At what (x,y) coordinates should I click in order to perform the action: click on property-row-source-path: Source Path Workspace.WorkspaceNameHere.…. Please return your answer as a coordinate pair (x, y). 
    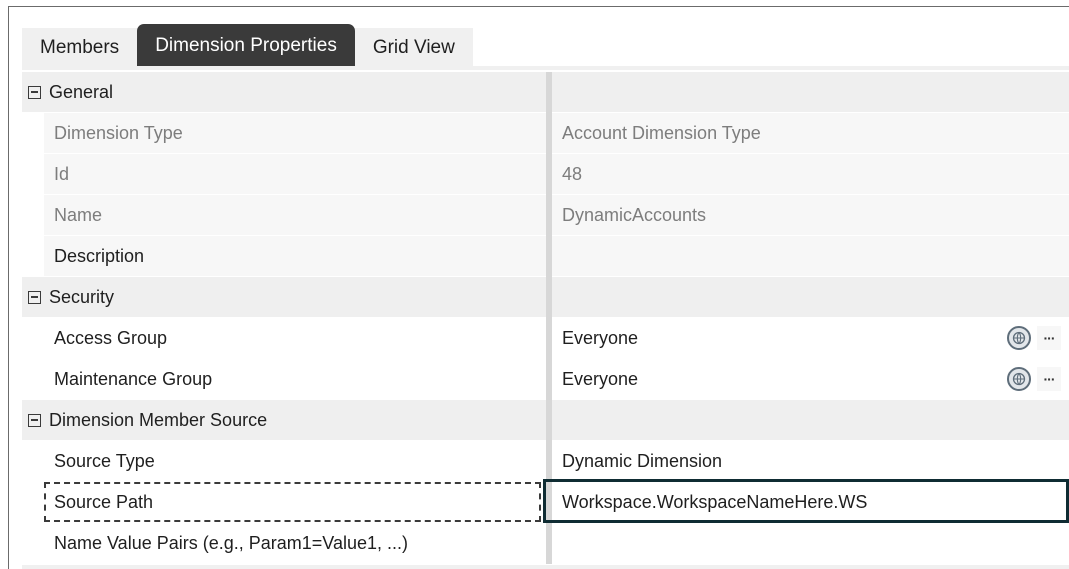
    Looking at the image, I should click on (545, 501).